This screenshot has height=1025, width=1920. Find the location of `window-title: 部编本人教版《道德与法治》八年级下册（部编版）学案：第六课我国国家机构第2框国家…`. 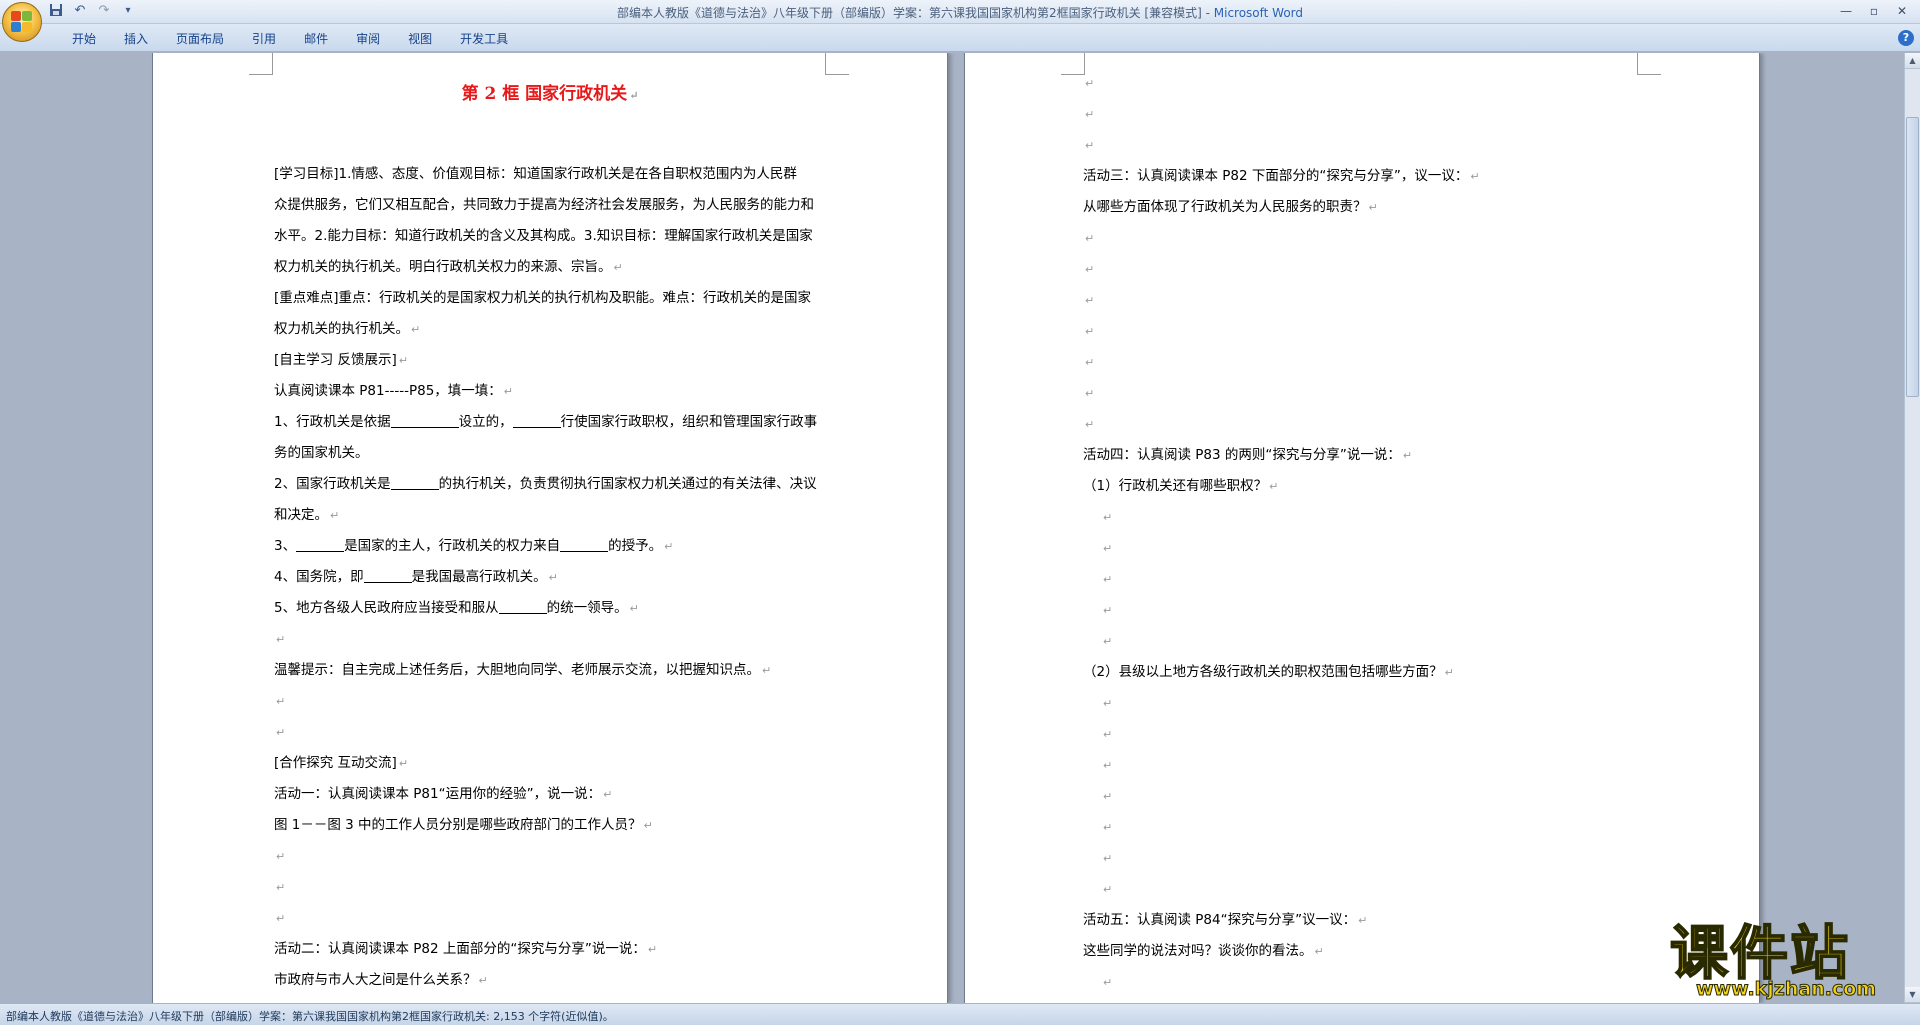

window-title: 部编本人教版《道德与法治》八年级下册（部编版）学案：第六课我国国家机构第2框国家… is located at coordinates (960, 13).